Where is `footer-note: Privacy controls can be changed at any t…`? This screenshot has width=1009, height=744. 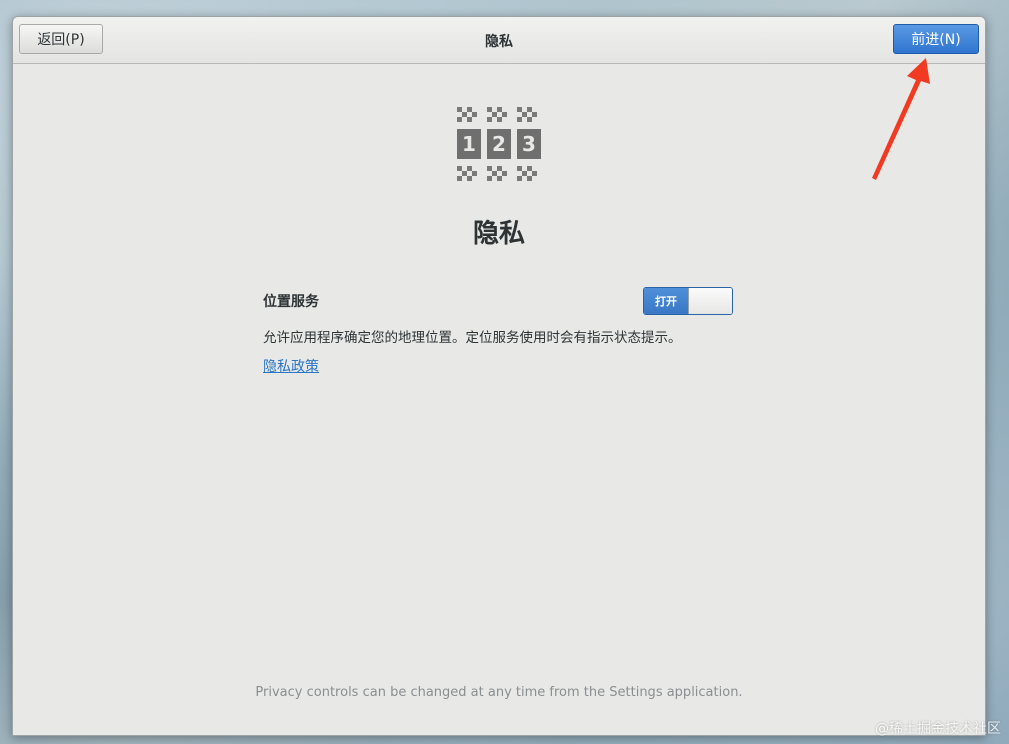
footer-note: Privacy controls can be changed at any t… is located at coordinates (499, 692).